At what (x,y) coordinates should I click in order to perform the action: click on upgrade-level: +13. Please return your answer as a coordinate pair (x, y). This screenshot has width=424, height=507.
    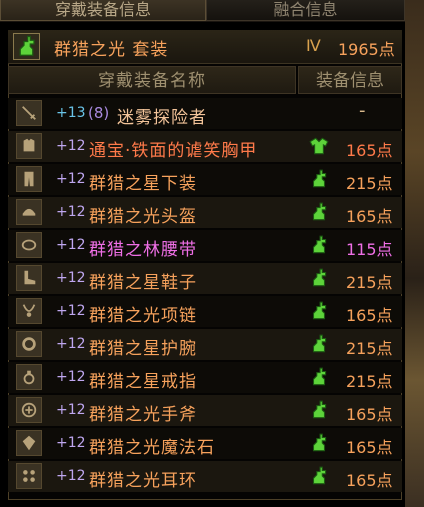
    Looking at the image, I should click on (71, 113).